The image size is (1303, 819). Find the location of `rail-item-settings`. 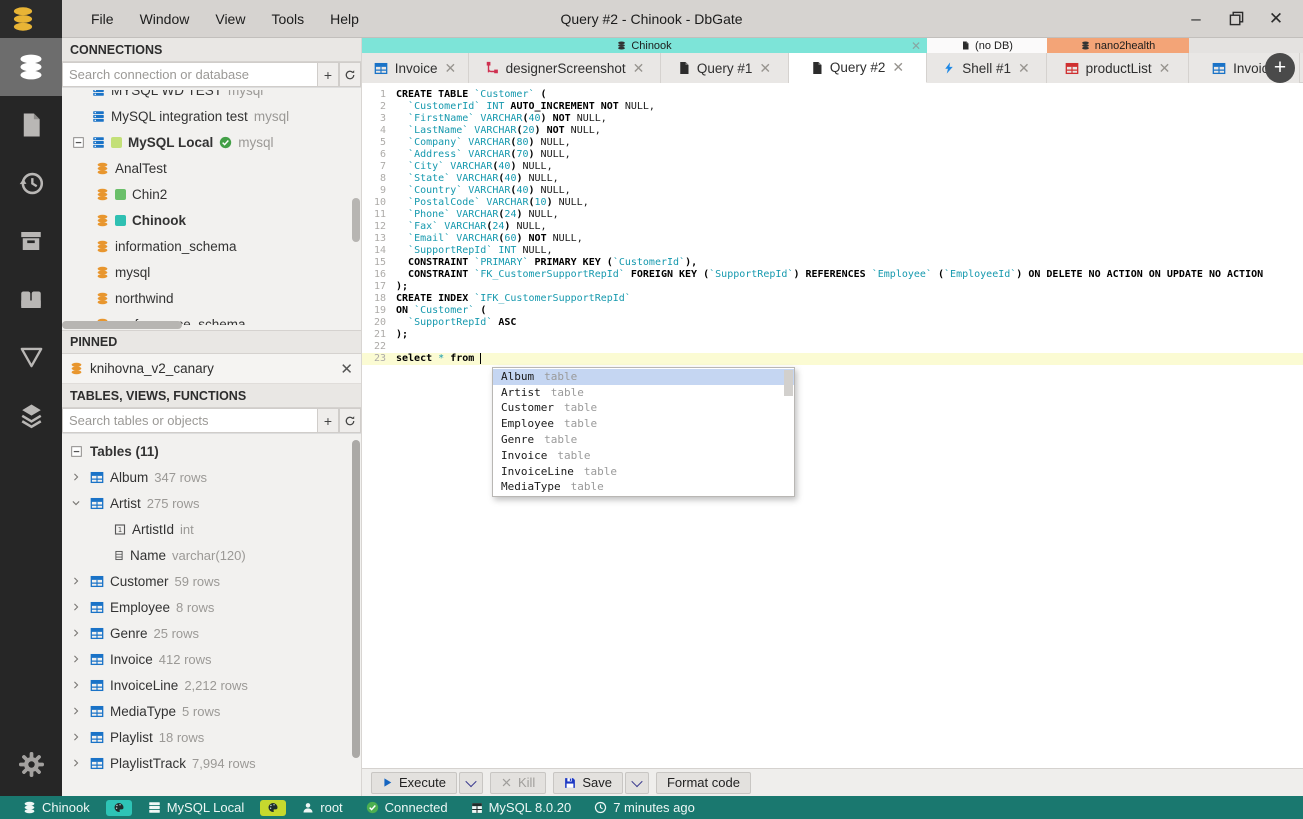

rail-item-settings is located at coordinates (31, 764).